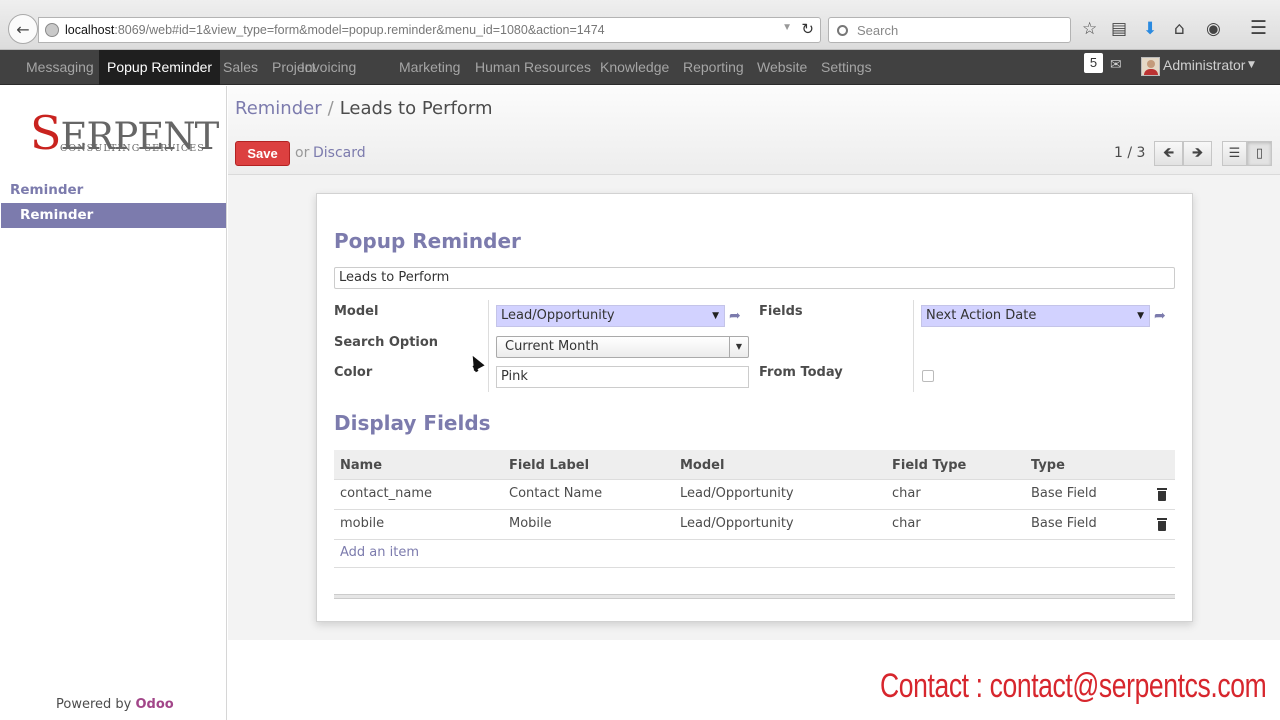  Describe the element at coordinates (1213, 29) in the screenshot. I see `chat-bubble-icon: ◉` at that location.